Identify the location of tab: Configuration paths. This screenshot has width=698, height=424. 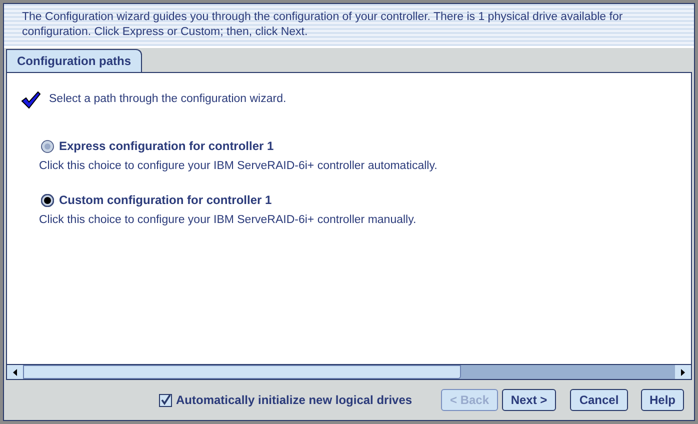
(74, 60).